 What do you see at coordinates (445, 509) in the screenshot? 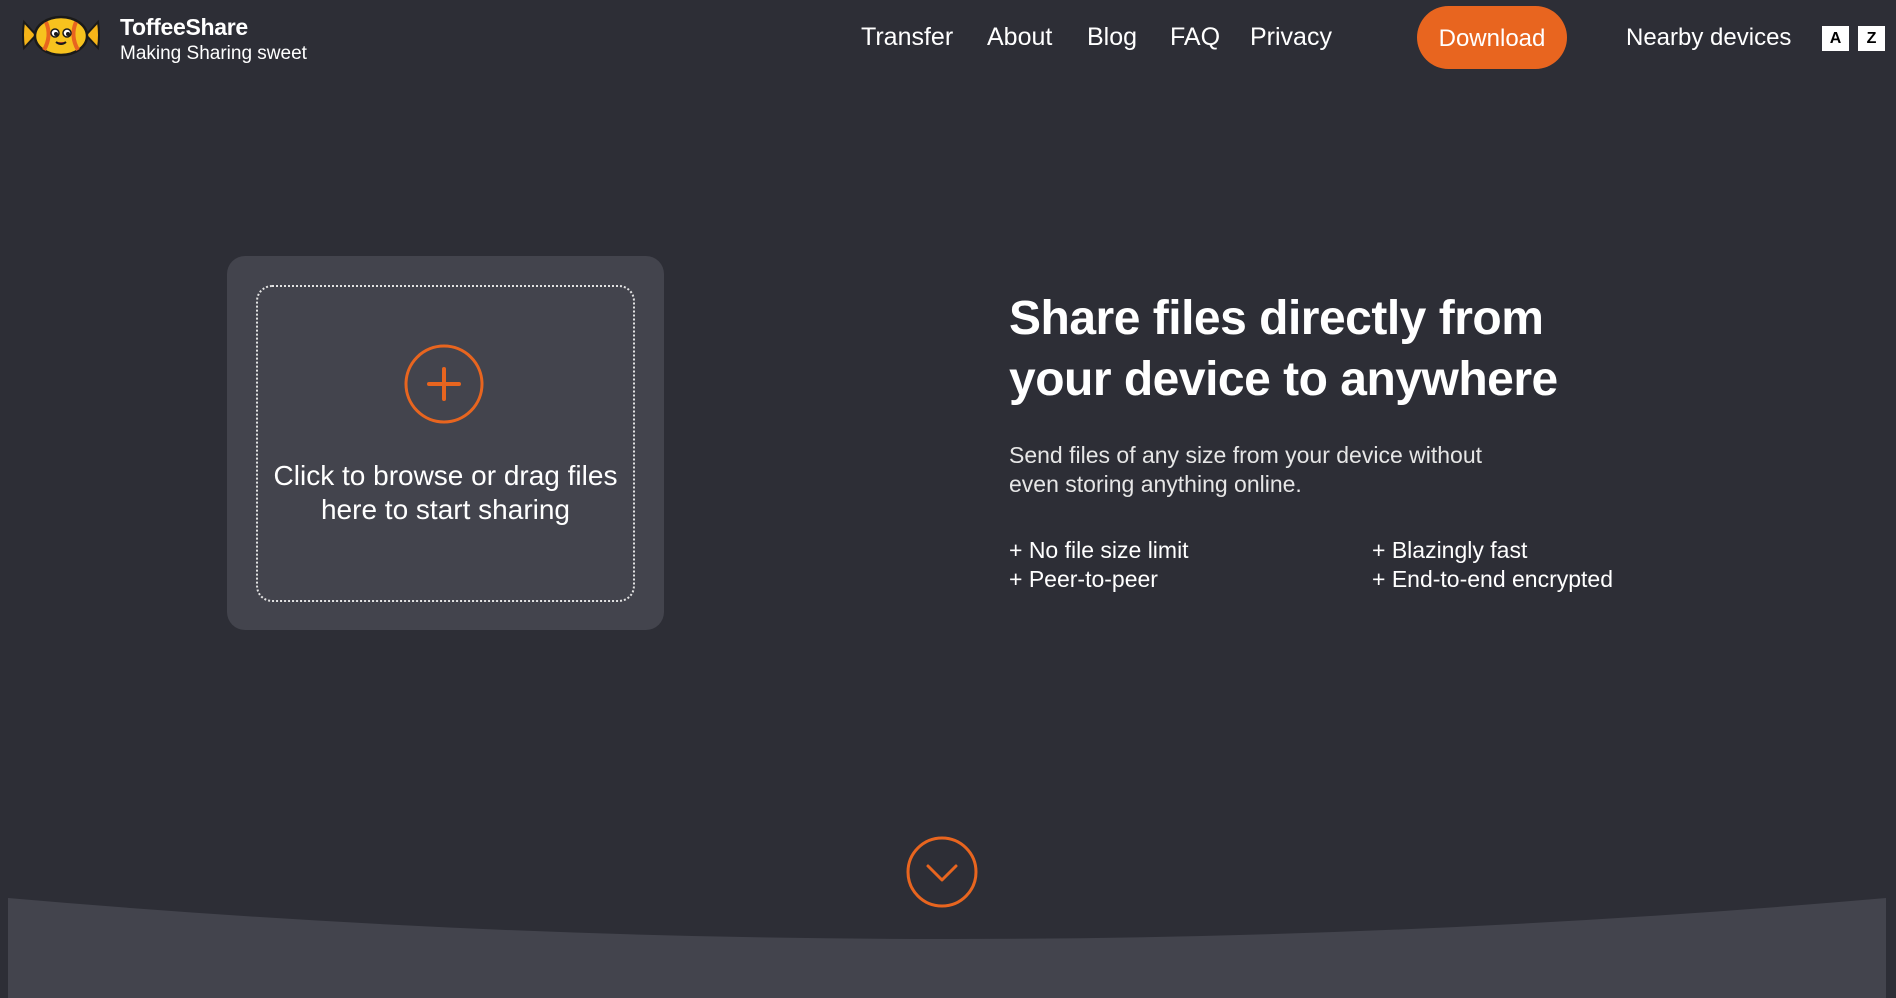
I see `dropzone-line-2: here to start sharing` at bounding box center [445, 509].